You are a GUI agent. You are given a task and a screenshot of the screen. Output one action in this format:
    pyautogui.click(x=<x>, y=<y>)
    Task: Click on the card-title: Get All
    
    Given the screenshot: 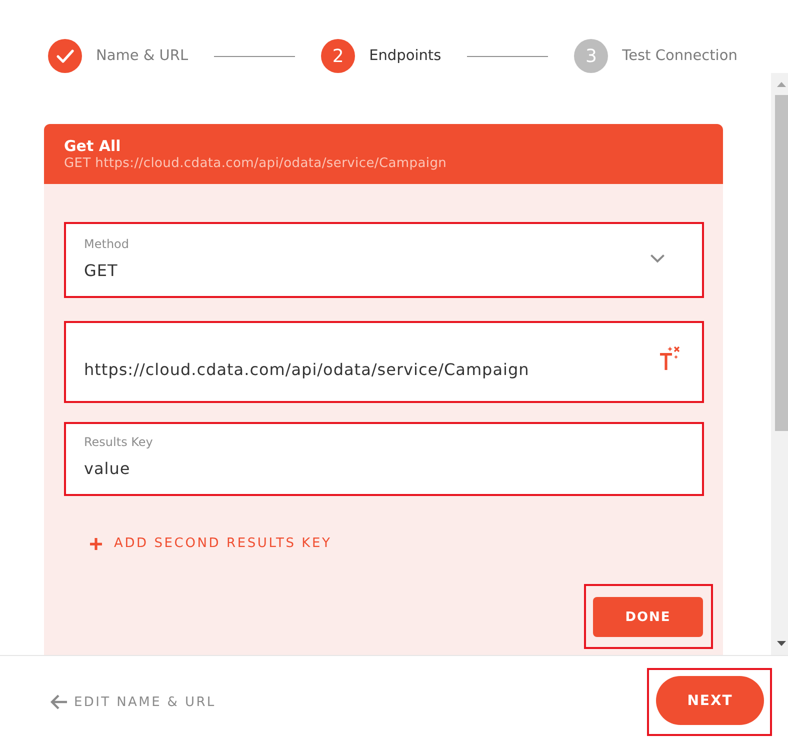 What is the action you would take?
    pyautogui.click(x=93, y=146)
    